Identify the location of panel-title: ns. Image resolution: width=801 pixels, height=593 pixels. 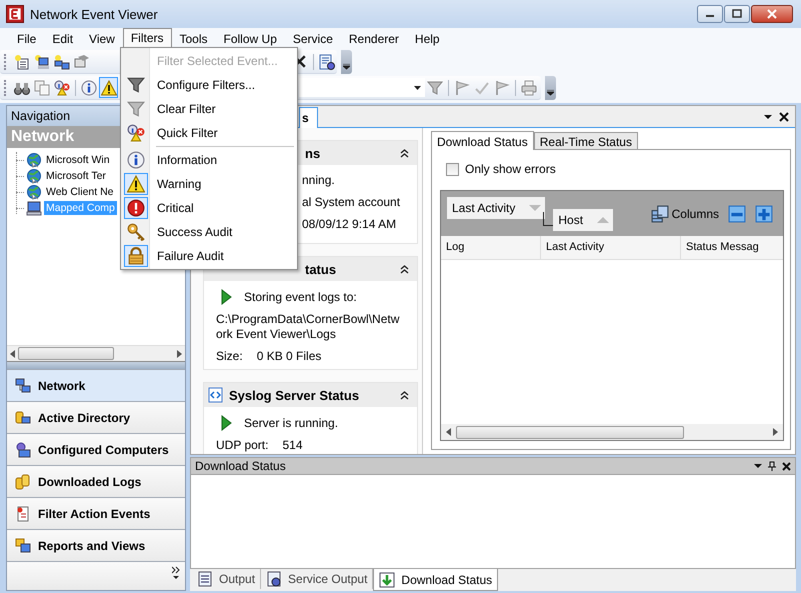
(313, 153).